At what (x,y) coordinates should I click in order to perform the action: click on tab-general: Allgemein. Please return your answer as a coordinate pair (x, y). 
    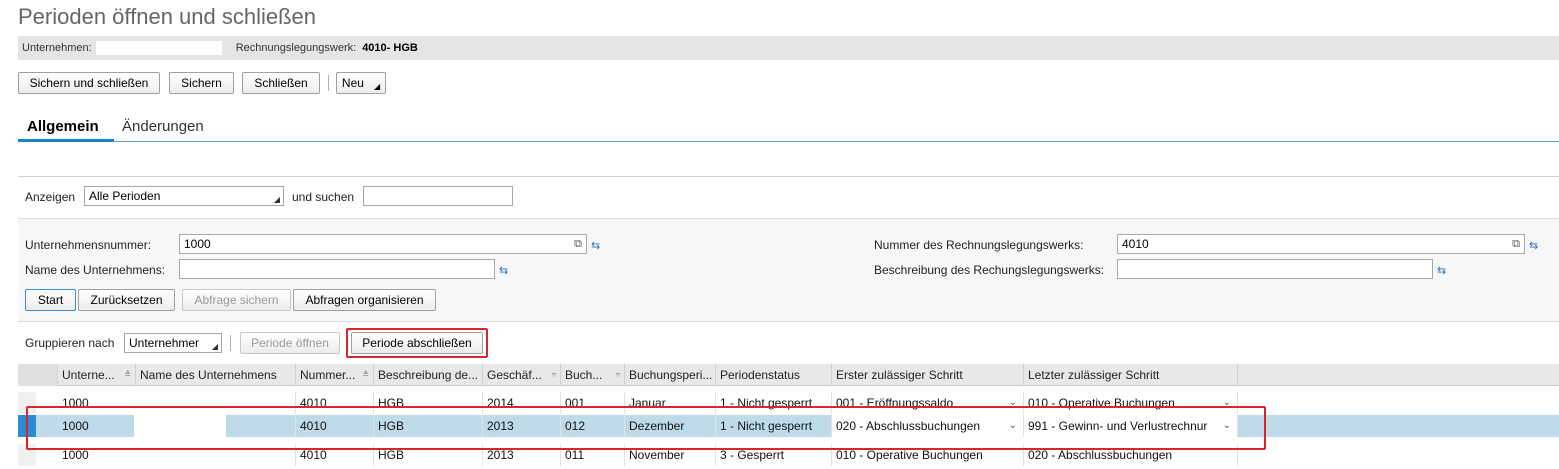
    Looking at the image, I should click on (63, 126).